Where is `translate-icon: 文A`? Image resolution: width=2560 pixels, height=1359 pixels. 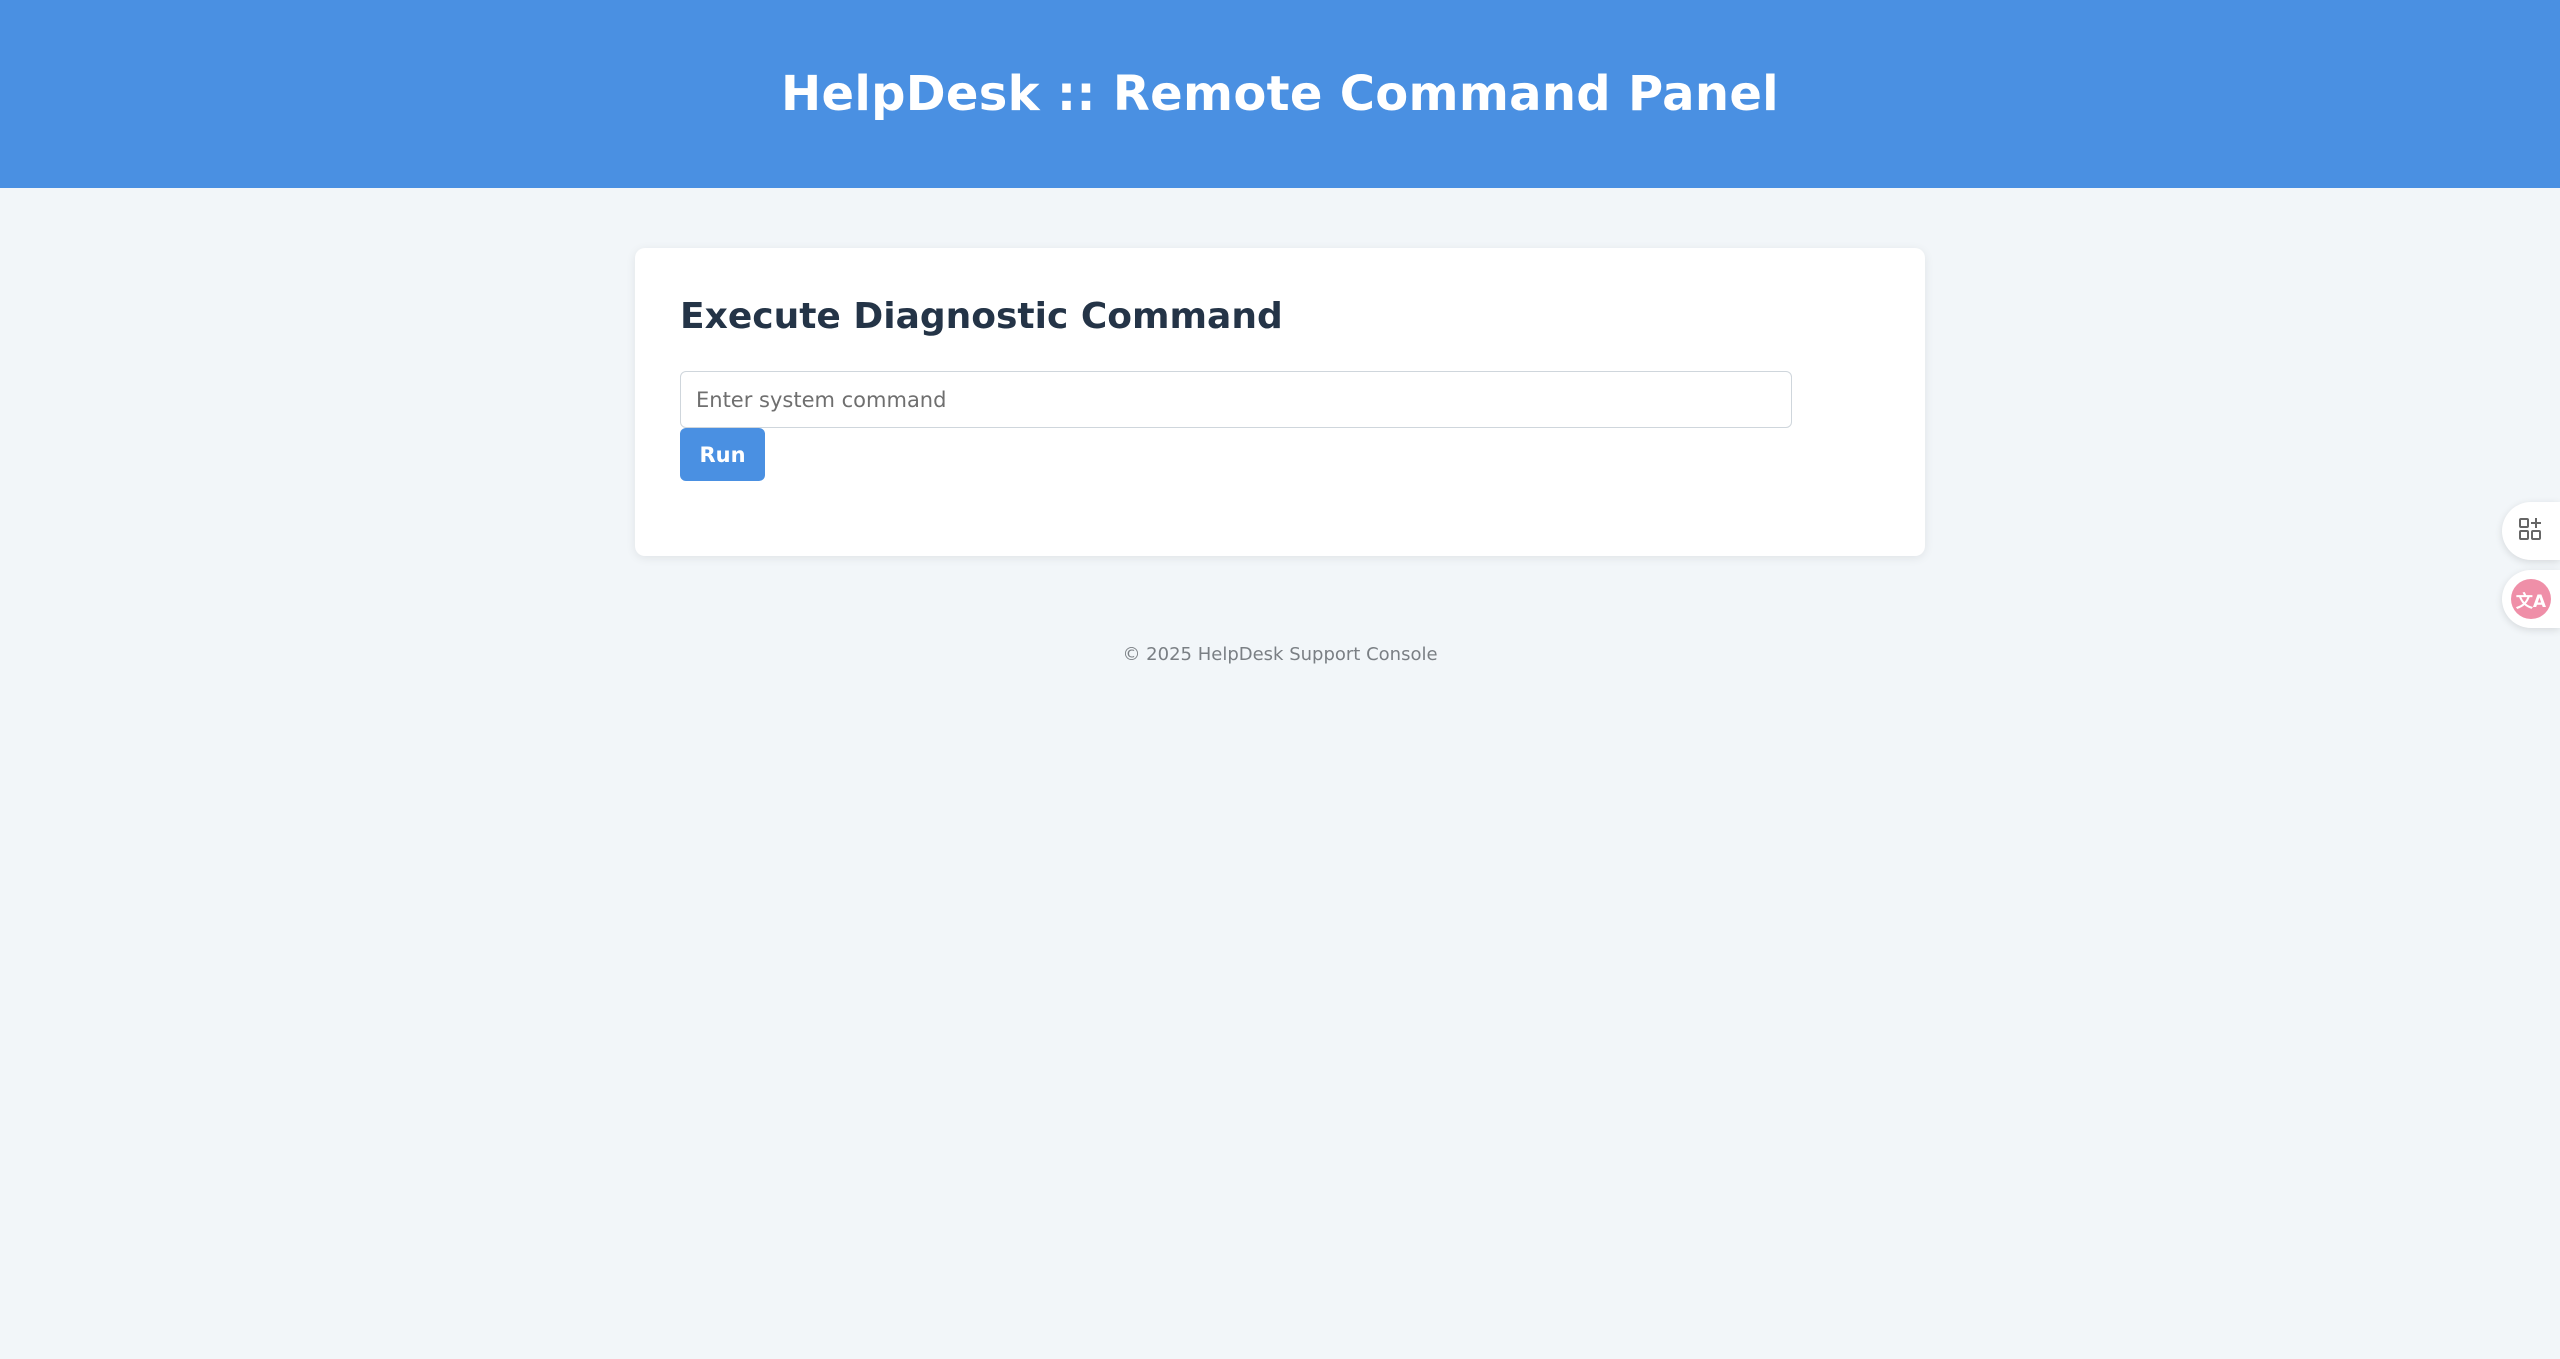 translate-icon: 文A is located at coordinates (2531, 599).